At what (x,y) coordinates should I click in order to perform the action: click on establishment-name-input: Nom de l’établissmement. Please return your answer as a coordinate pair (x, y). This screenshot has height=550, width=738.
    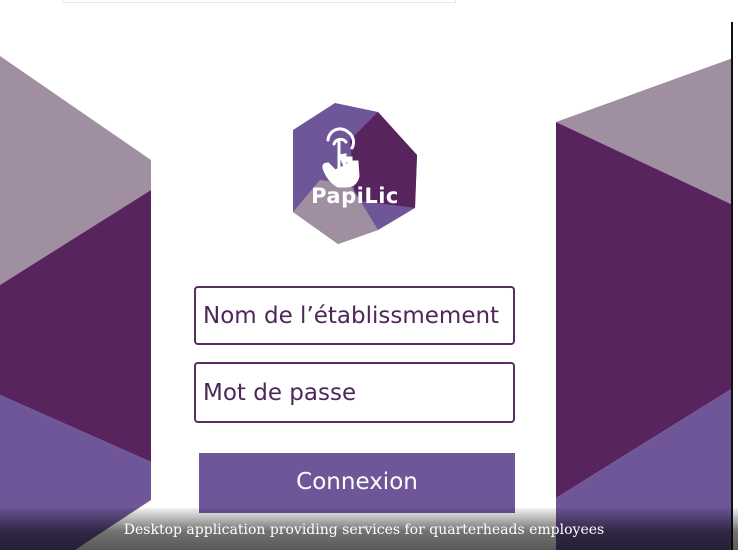
    Looking at the image, I should click on (354, 315).